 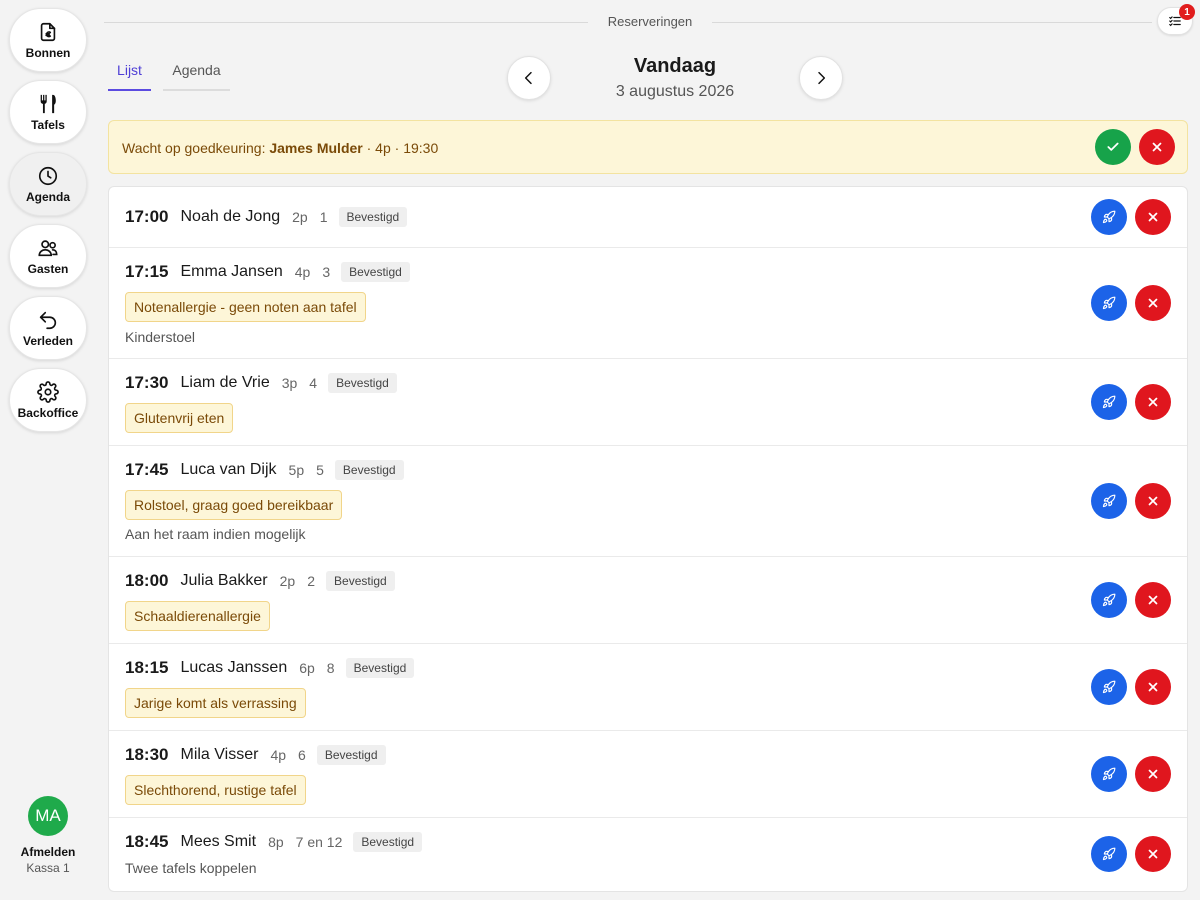 I want to click on sidebar-item-tafels: Tafels, so click(x=48, y=112).